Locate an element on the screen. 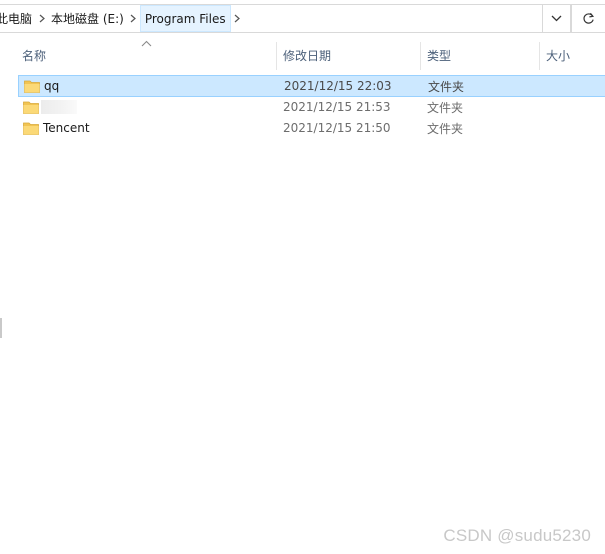 The width and height of the screenshot is (605, 554). column-header-name: 名称 is located at coordinates (146, 55).